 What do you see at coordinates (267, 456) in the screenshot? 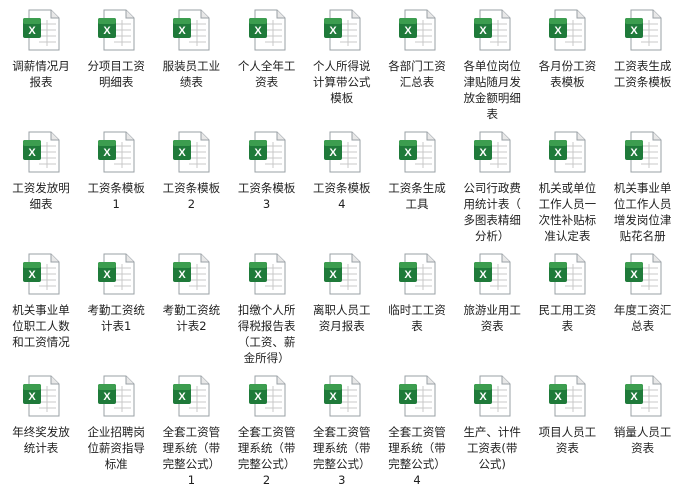
I see `file-name-label: 全套工资管 理系统（带 完整公式） 2` at bounding box center [267, 456].